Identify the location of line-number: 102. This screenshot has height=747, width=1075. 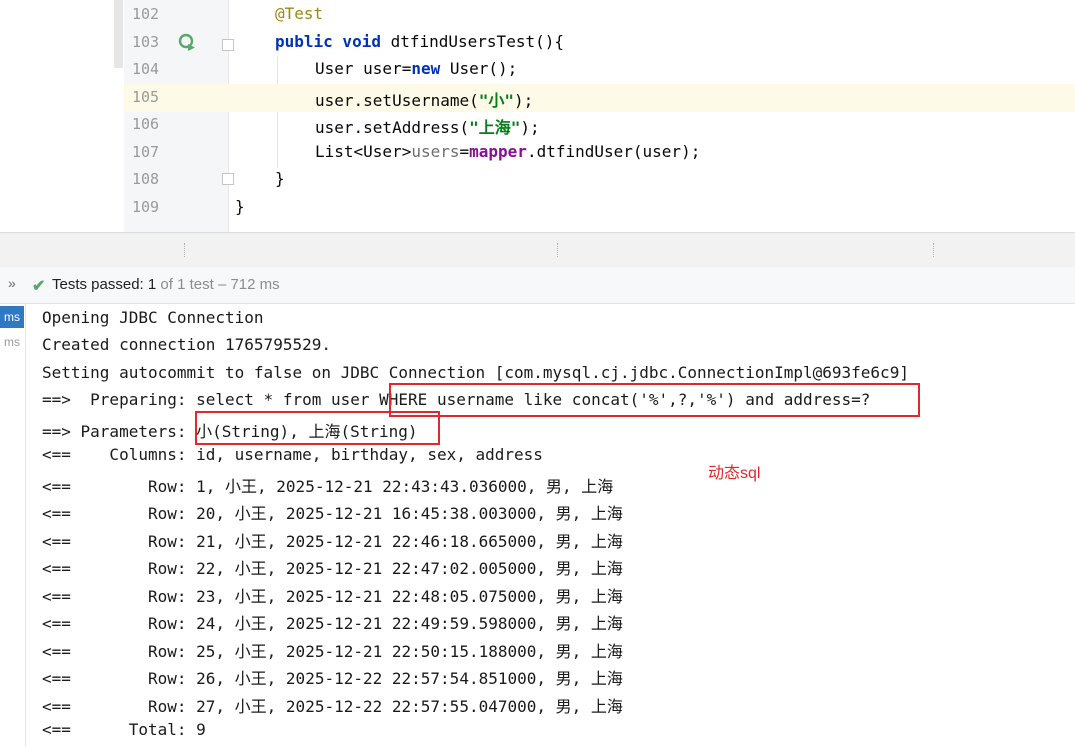
(146, 14).